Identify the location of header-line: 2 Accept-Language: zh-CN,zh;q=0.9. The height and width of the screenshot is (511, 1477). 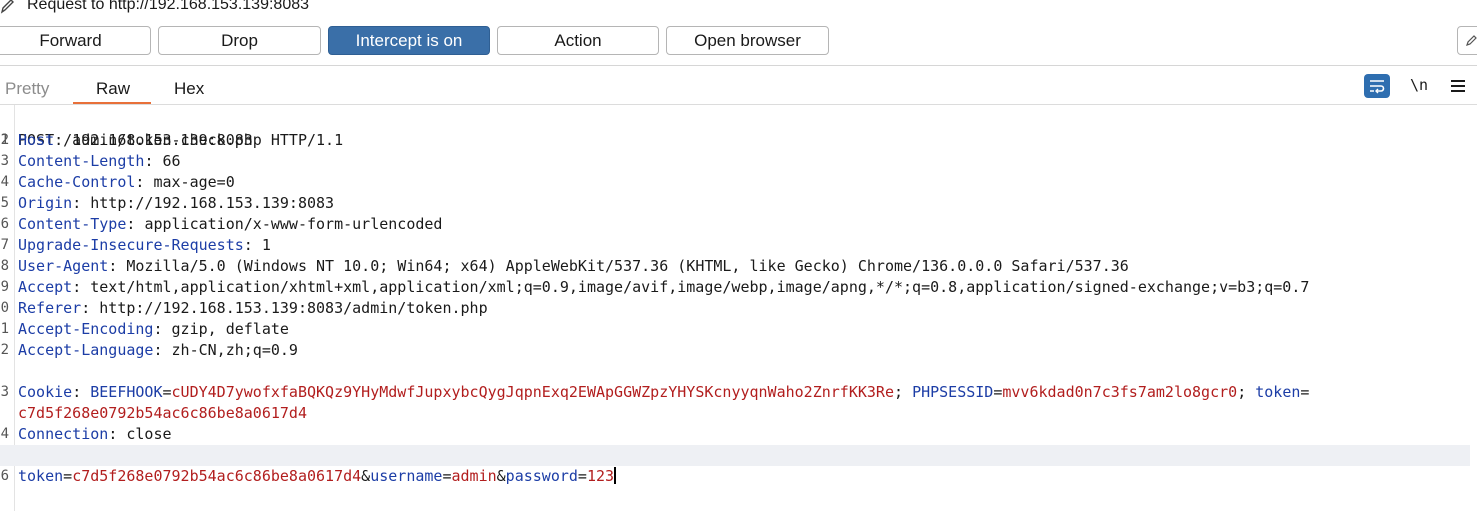
(149, 350).